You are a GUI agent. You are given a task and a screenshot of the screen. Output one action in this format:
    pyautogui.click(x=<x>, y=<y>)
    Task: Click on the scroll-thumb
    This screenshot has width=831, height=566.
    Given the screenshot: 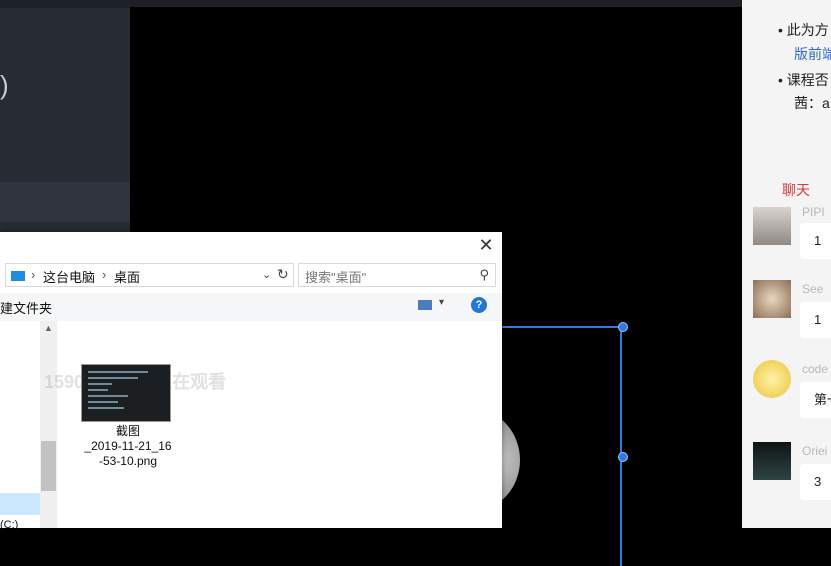 What is the action you would take?
    pyautogui.click(x=48, y=466)
    